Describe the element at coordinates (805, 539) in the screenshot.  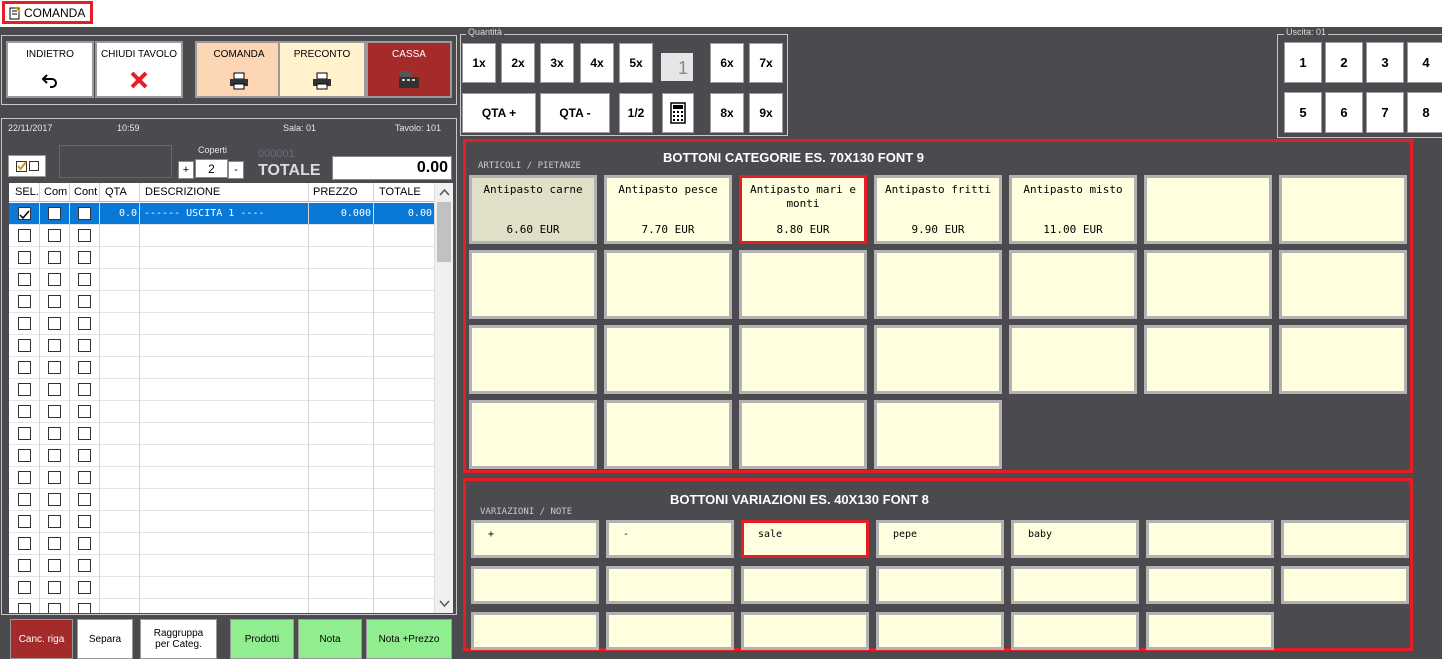
I see `variazione-button: sale` at that location.